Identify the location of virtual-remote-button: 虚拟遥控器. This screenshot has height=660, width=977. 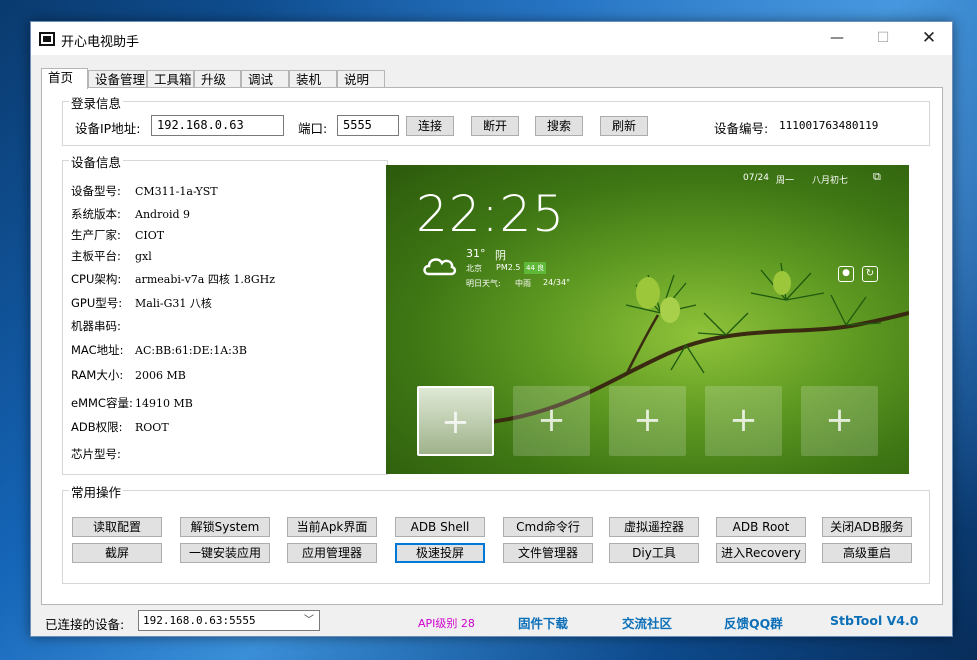
(654, 527).